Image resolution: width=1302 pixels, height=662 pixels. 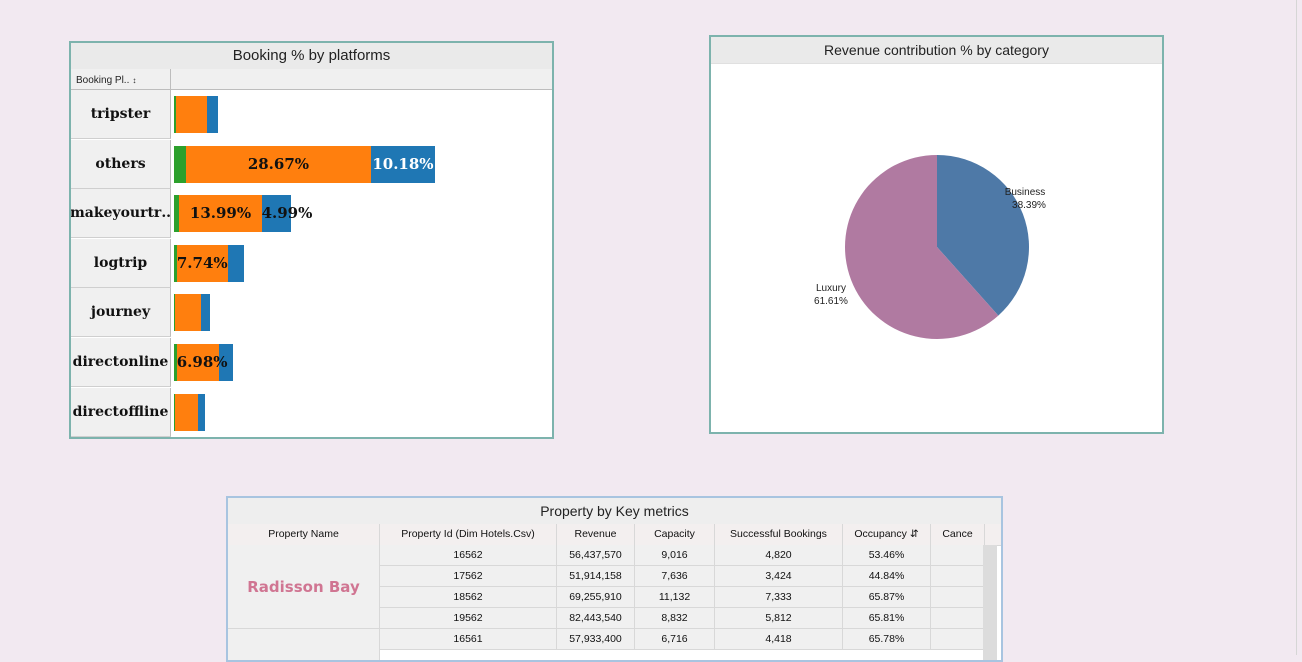 What do you see at coordinates (1025, 192) in the screenshot?
I see `pie-label-name: Business` at bounding box center [1025, 192].